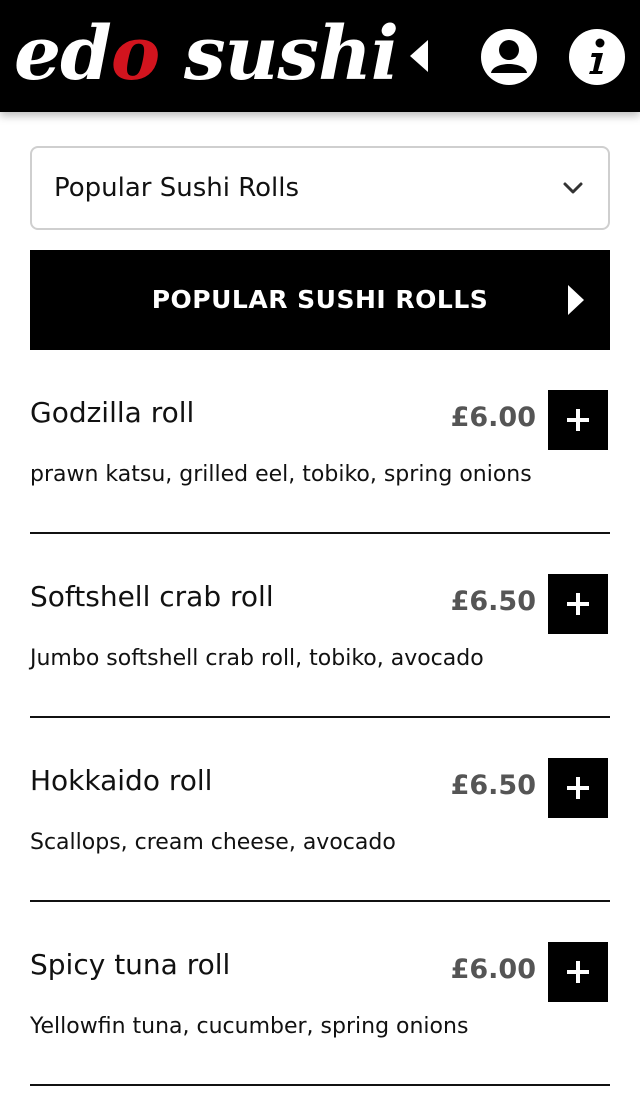 The width and height of the screenshot is (640, 1096). What do you see at coordinates (576, 300) in the screenshot?
I see `play-arrow-icon` at bounding box center [576, 300].